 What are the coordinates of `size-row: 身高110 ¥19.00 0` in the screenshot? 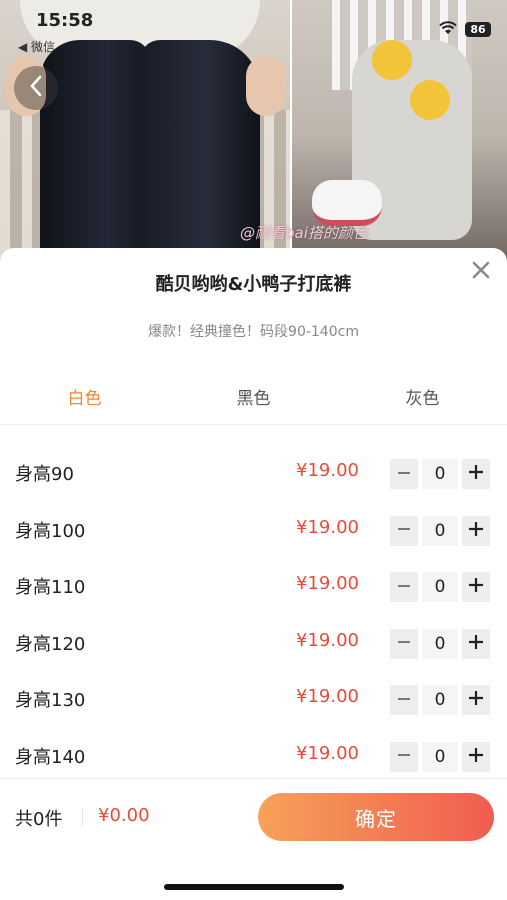 It's located at (253, 587).